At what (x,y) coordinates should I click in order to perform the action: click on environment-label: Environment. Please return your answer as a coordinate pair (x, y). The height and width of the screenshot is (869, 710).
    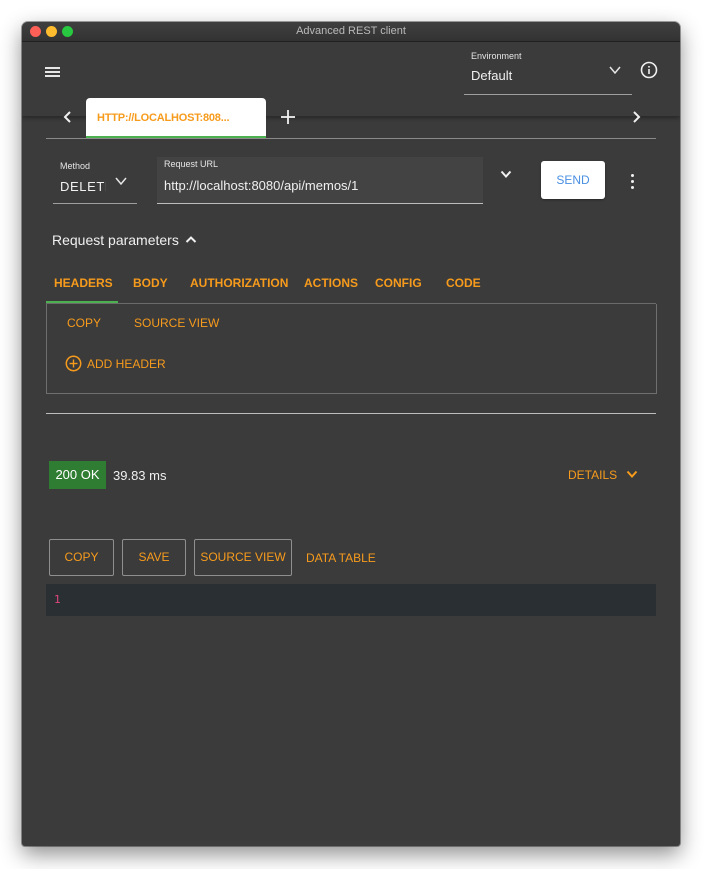
    Looking at the image, I should click on (496, 56).